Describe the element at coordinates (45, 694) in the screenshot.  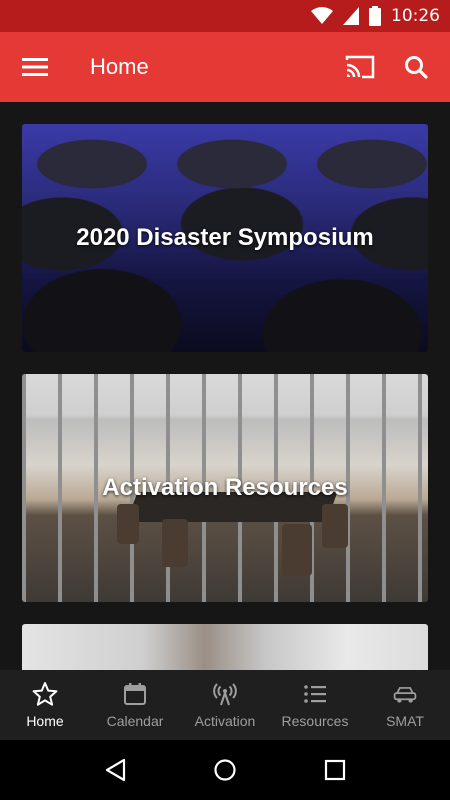
I see `star-icon` at that location.